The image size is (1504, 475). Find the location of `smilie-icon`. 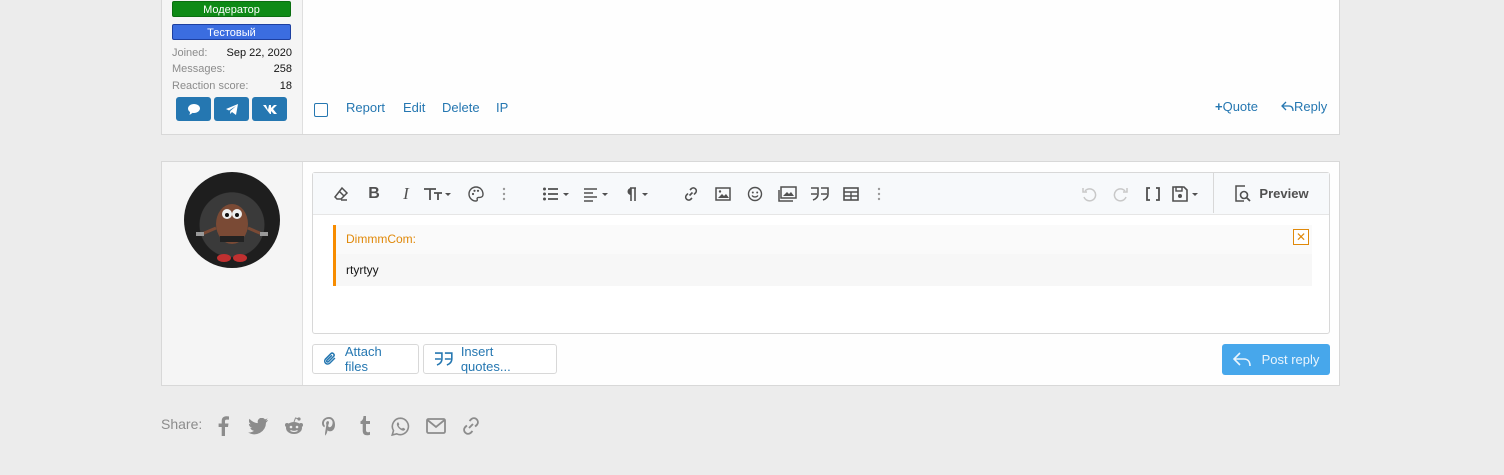

smilie-icon is located at coordinates (755, 194).